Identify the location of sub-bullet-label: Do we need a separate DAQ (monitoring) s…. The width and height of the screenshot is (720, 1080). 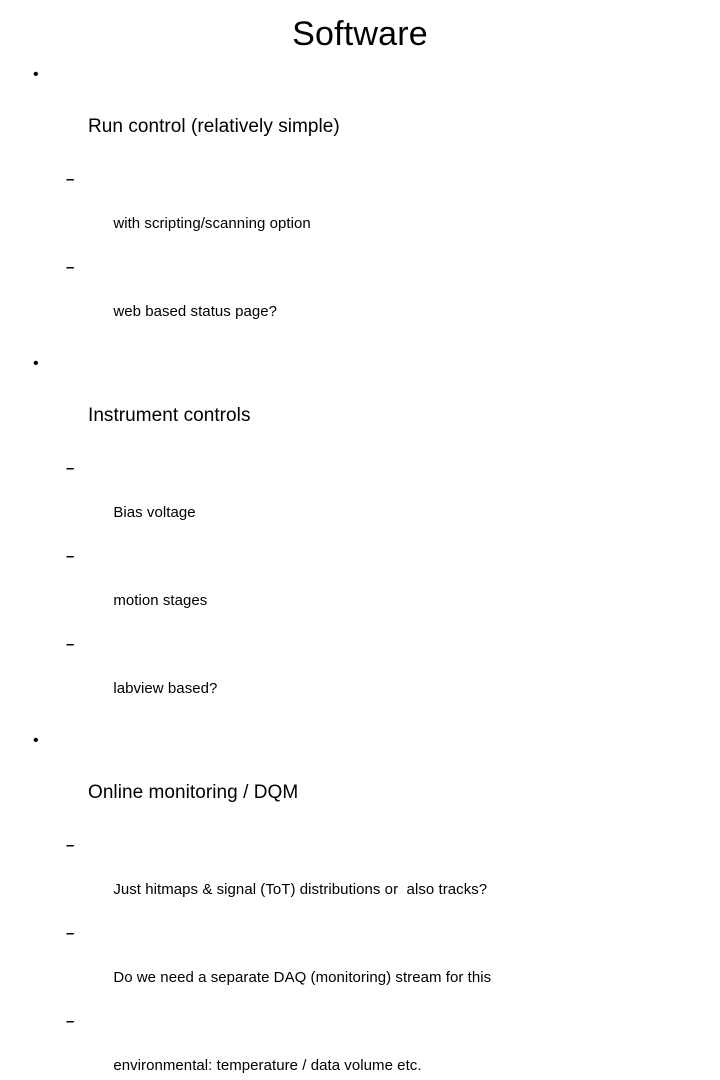
(302, 977).